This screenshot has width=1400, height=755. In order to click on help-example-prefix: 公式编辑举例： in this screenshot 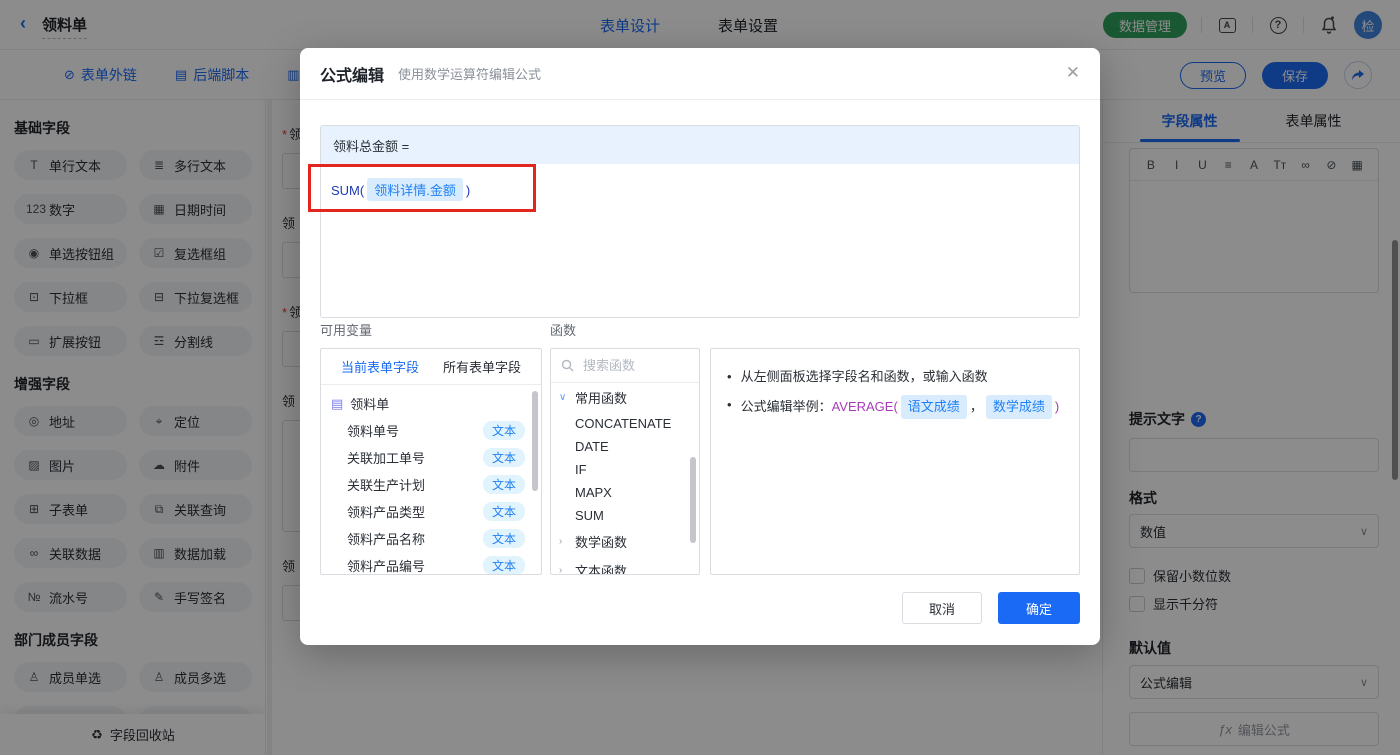, I will do `click(786, 406)`.